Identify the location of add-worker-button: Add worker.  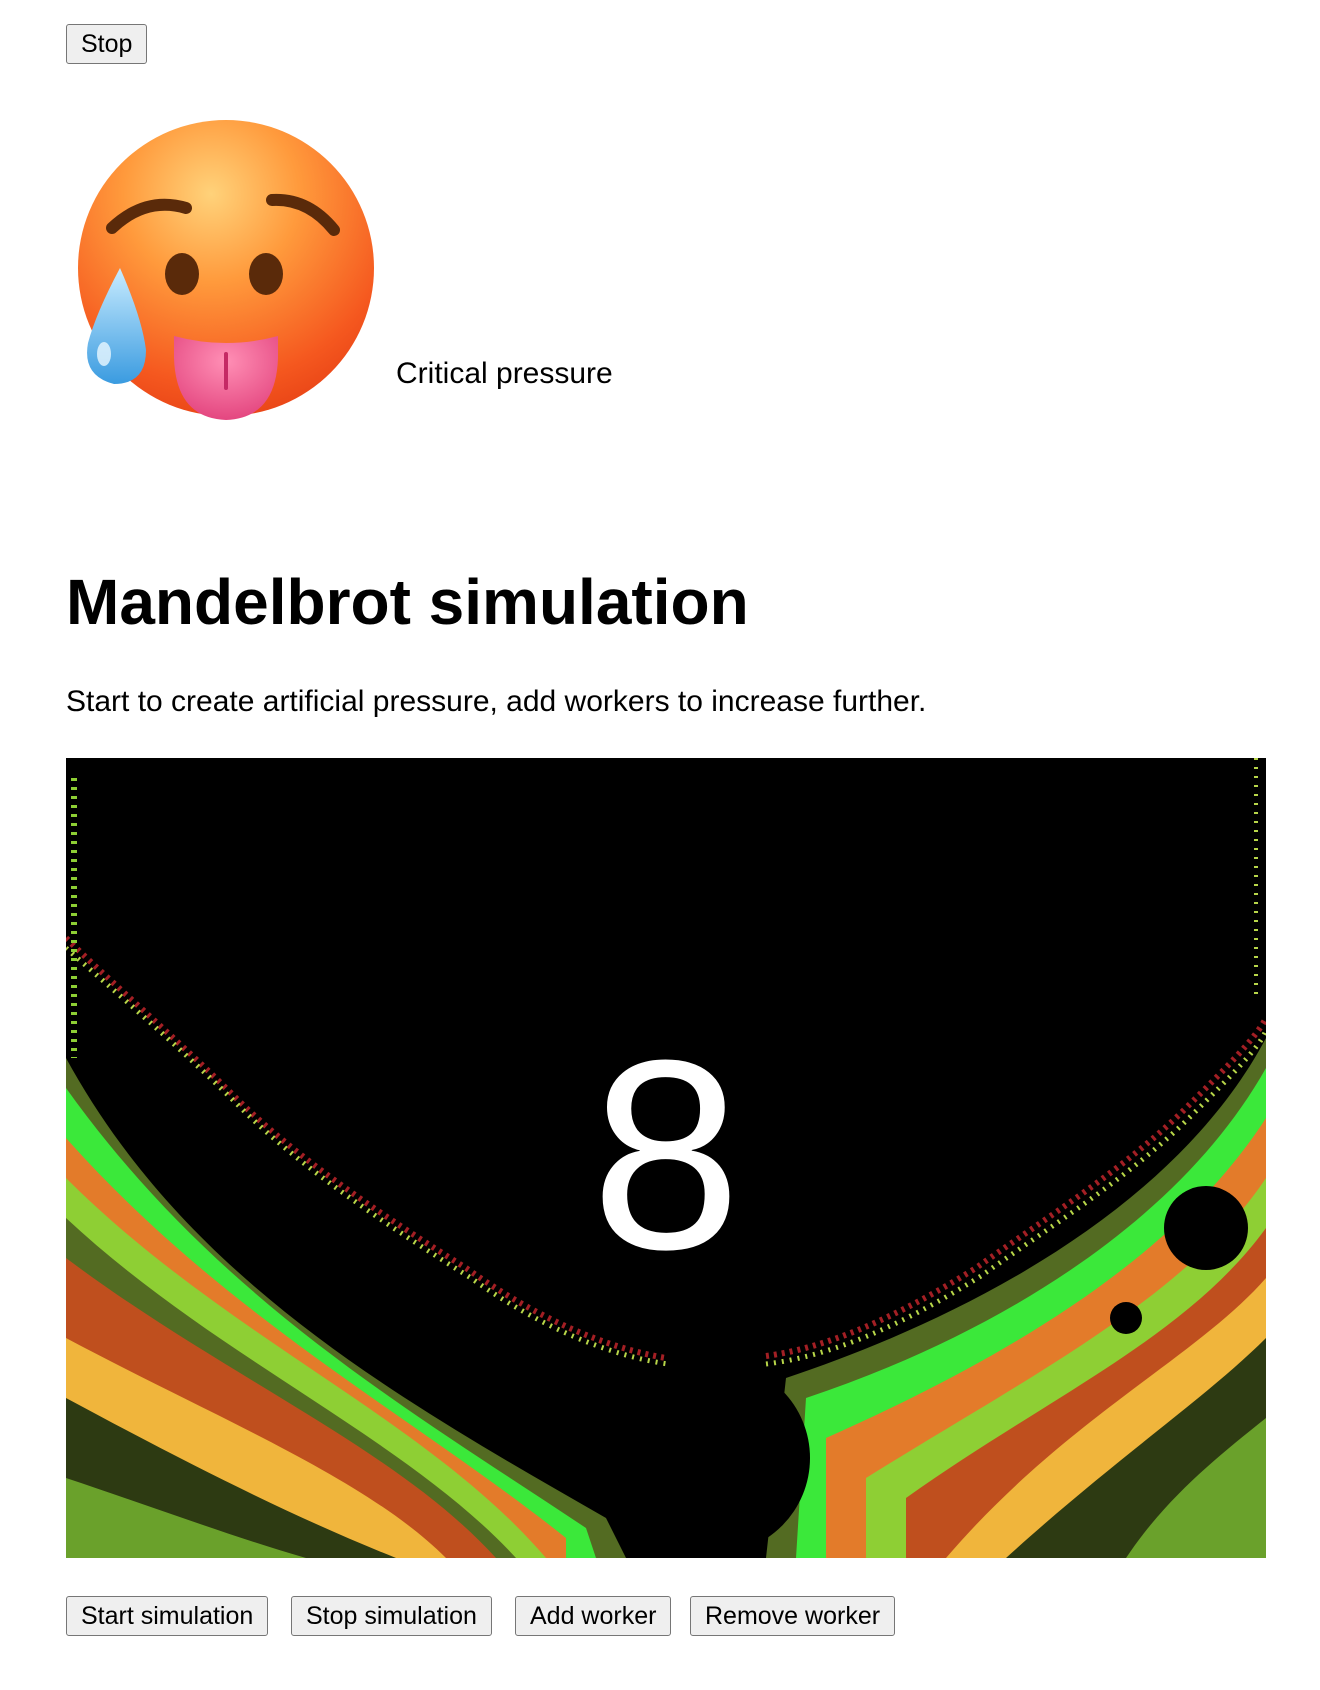
(593, 1616).